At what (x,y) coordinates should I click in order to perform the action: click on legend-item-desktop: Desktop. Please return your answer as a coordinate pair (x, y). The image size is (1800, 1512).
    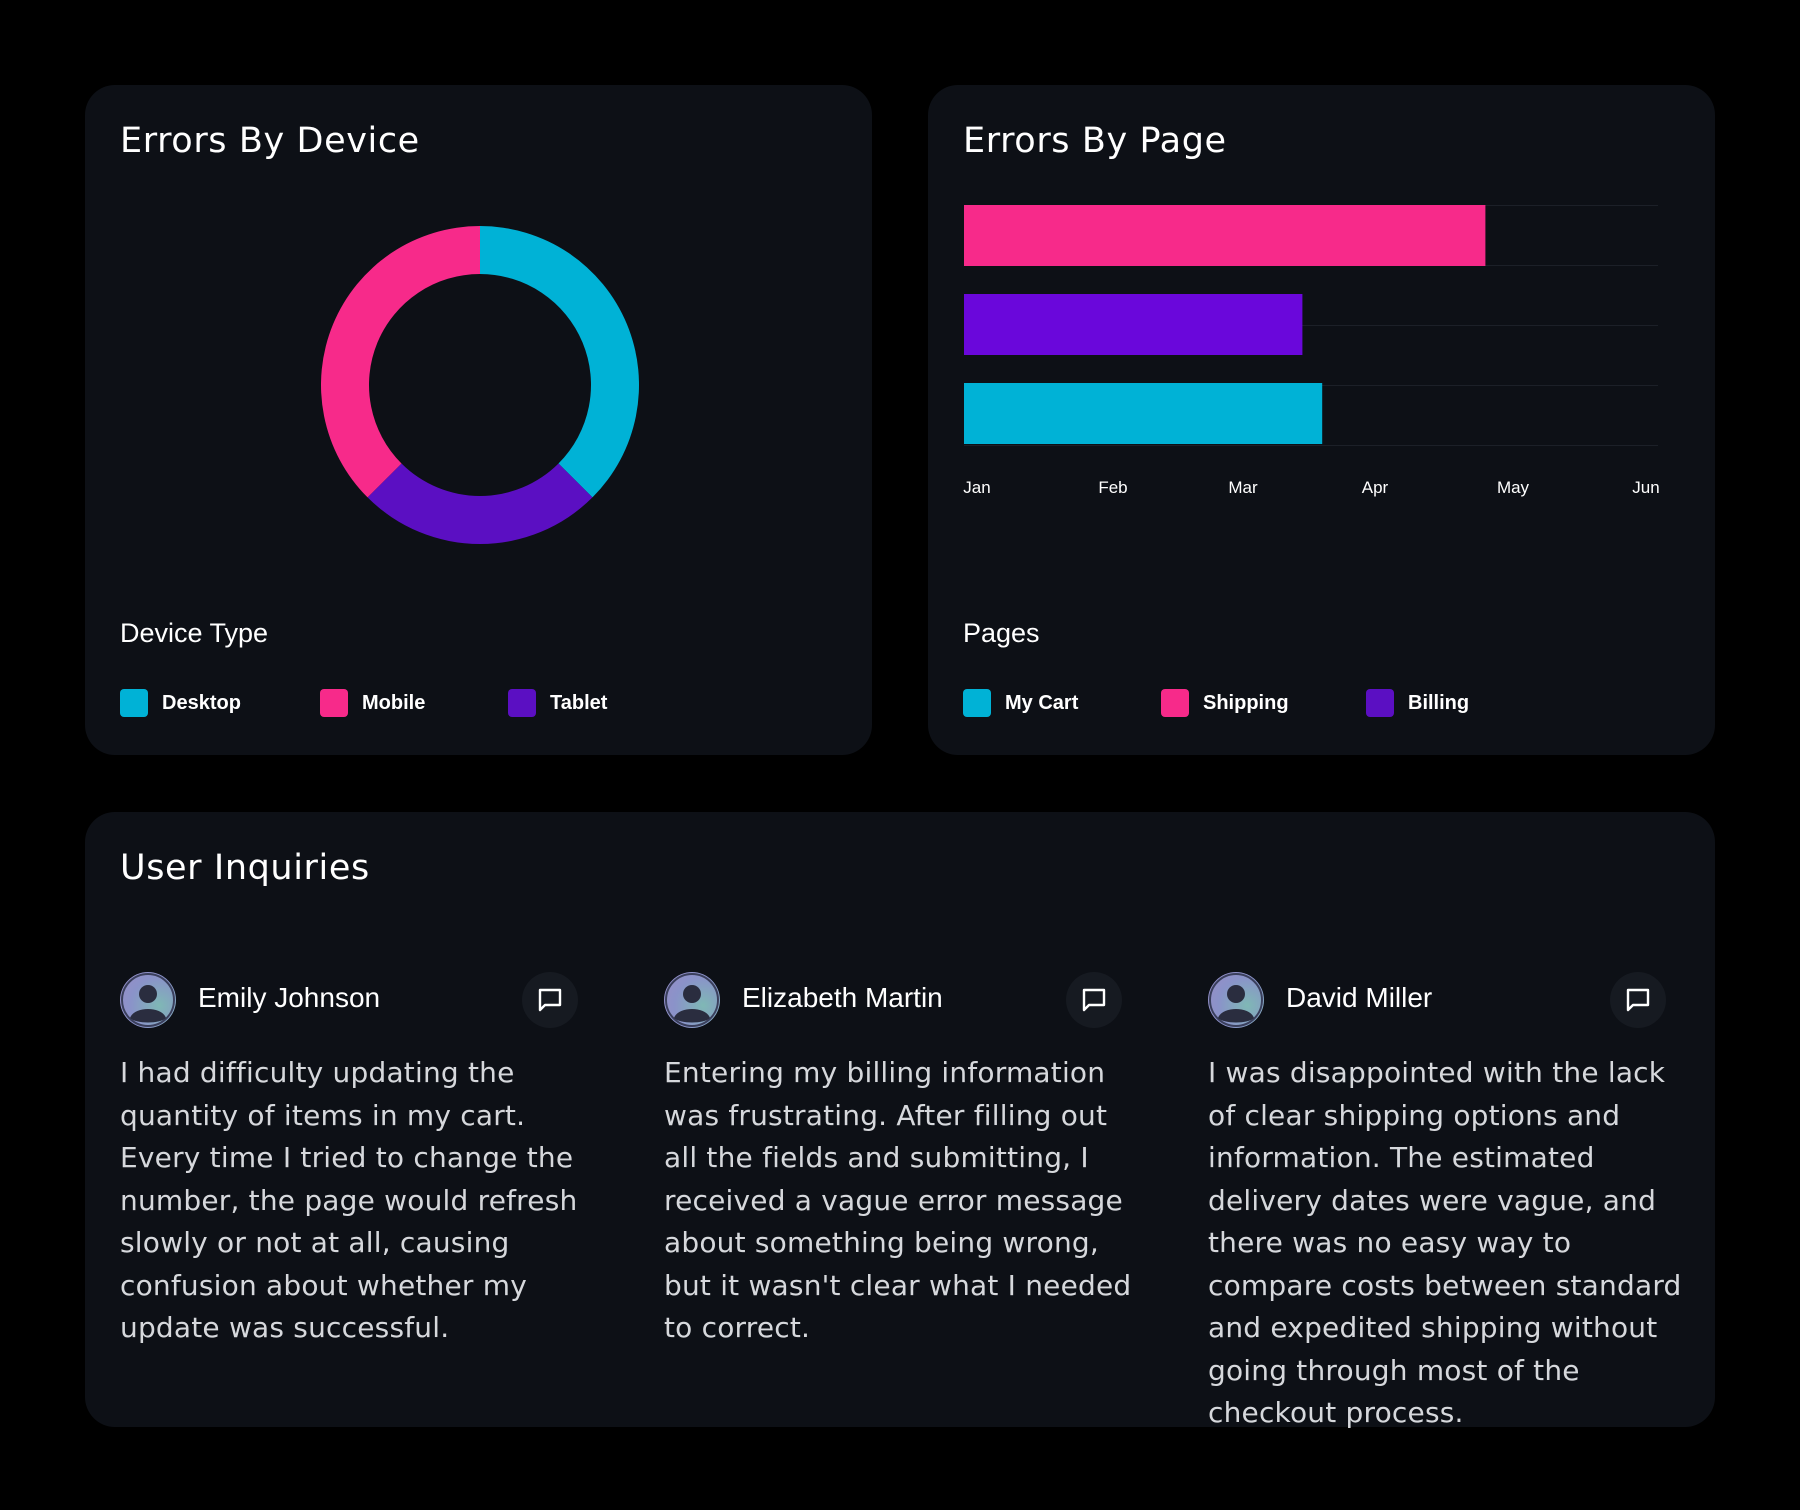
    Looking at the image, I should click on (220, 703).